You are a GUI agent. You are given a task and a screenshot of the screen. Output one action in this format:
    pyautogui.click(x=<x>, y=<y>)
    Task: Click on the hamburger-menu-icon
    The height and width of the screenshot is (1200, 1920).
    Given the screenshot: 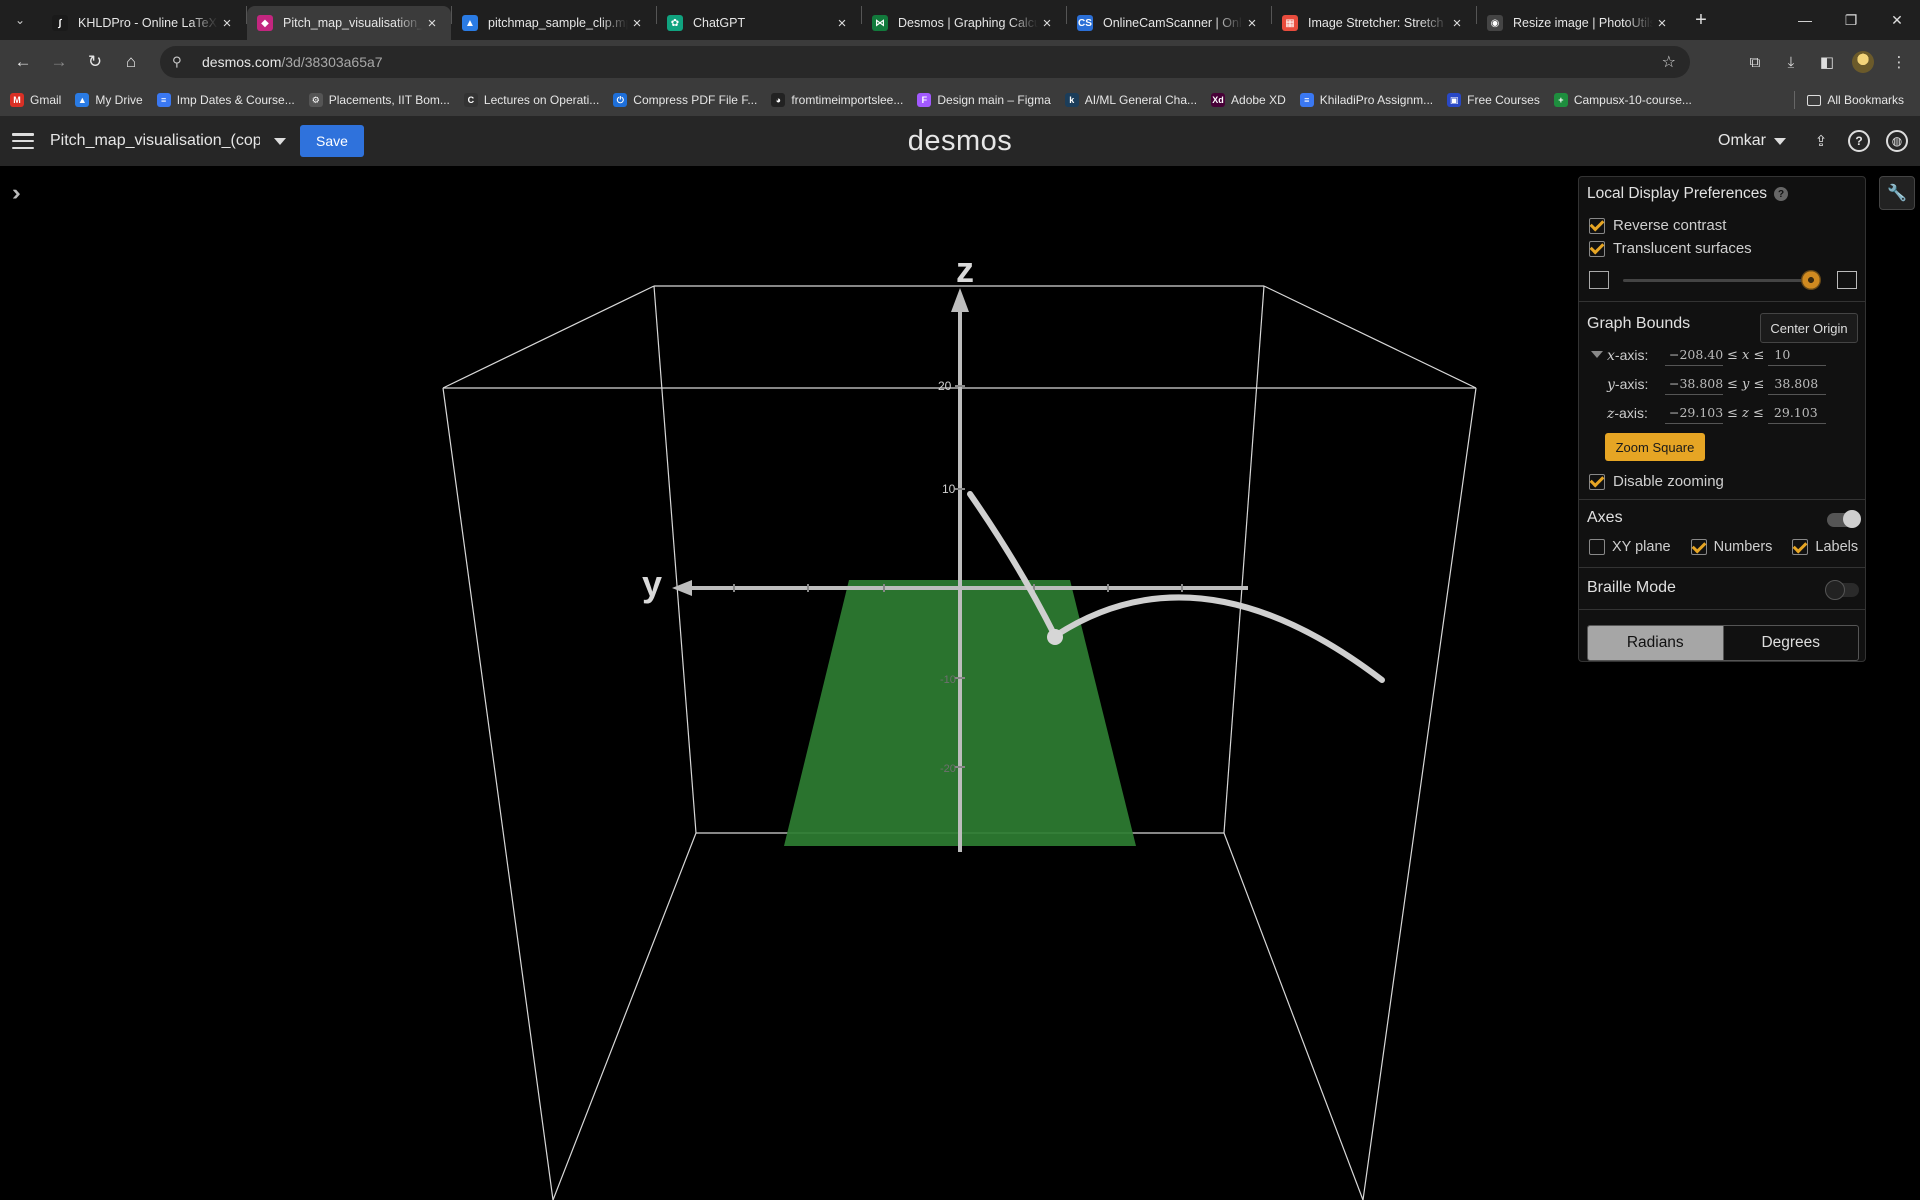 What is the action you would take?
    pyautogui.click(x=23, y=141)
    